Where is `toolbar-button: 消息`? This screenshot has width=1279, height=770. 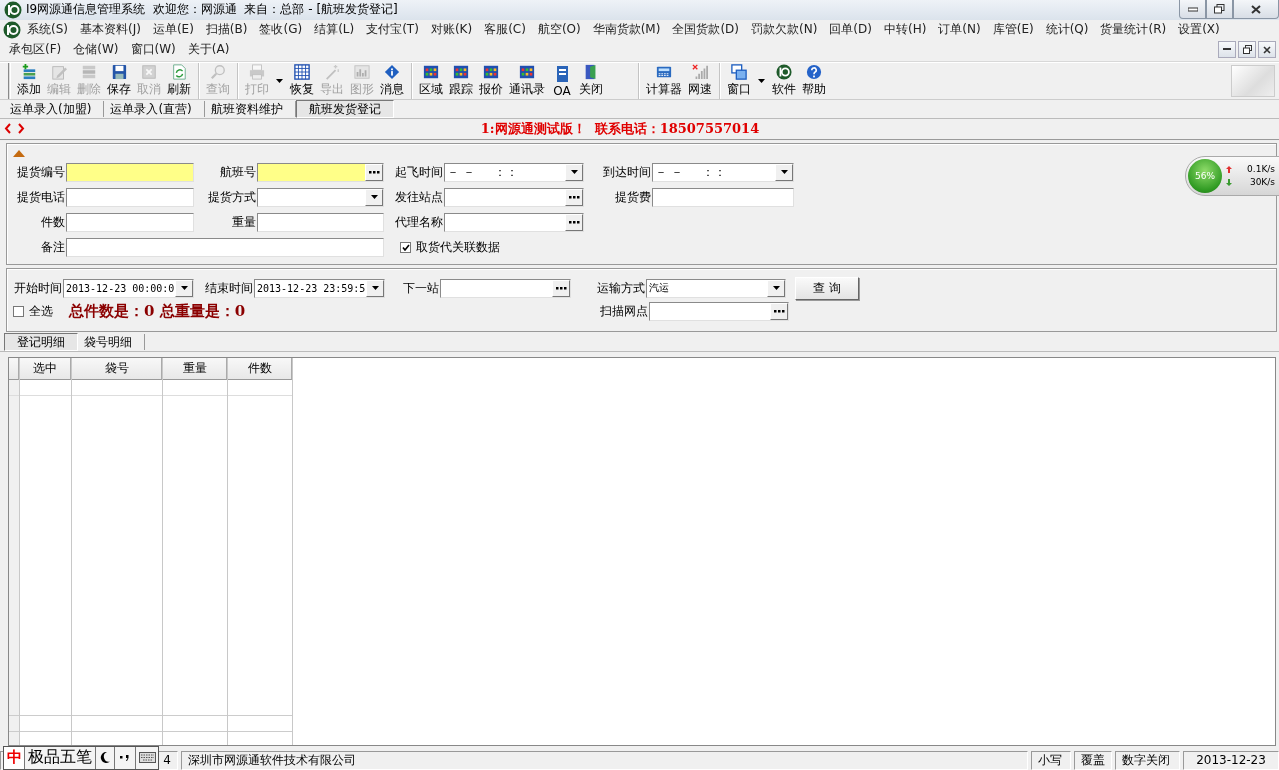 toolbar-button: 消息 is located at coordinates (392, 80).